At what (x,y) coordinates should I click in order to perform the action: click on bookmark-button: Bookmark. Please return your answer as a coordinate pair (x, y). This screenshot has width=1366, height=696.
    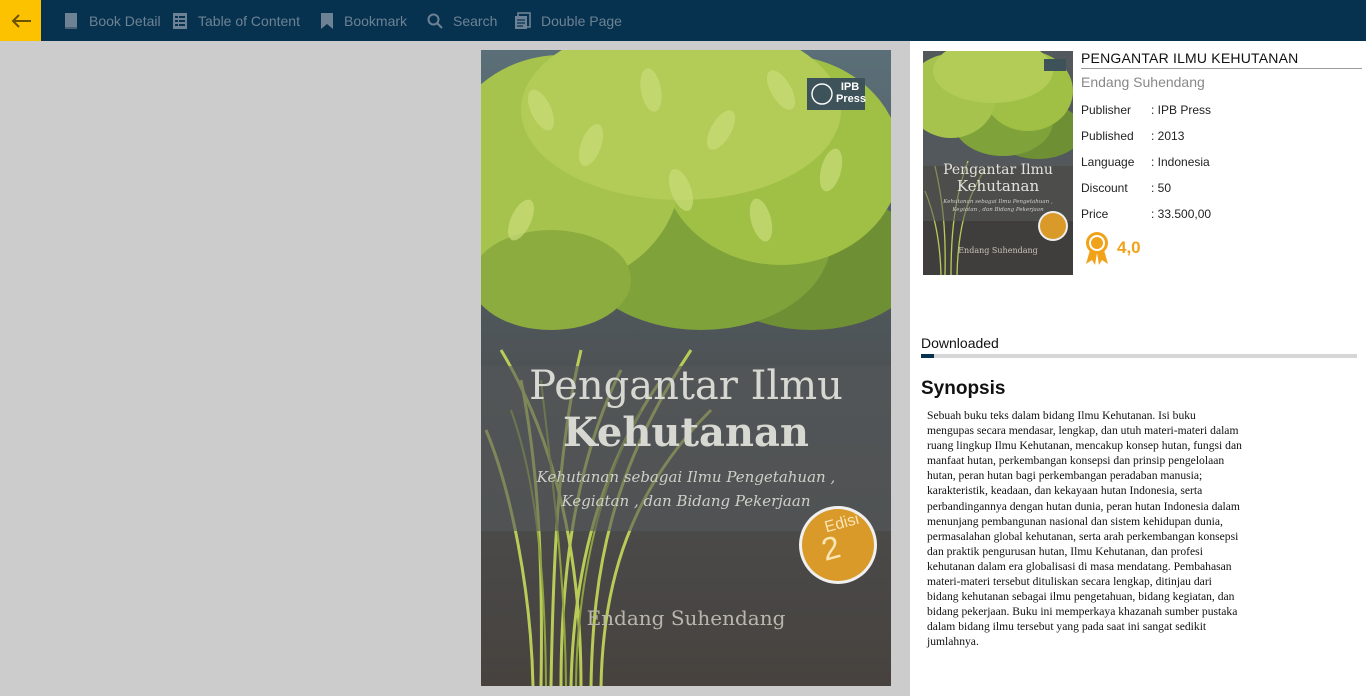
    Looking at the image, I should click on (363, 20).